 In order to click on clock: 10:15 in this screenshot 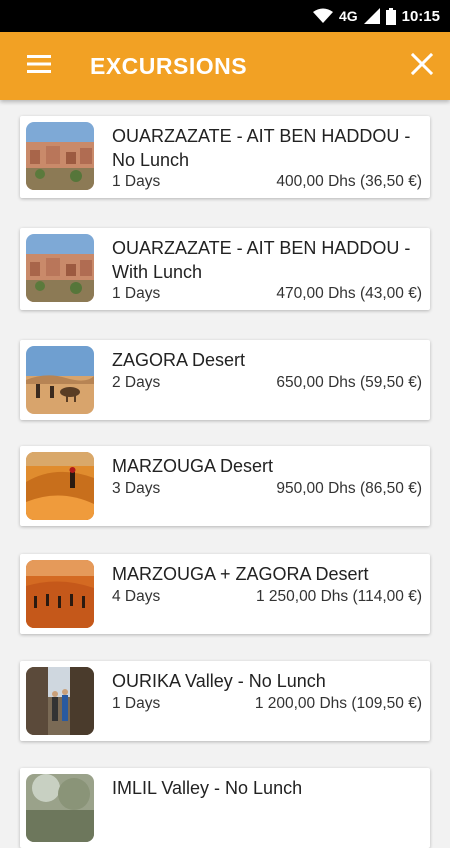, I will do `click(420, 16)`.